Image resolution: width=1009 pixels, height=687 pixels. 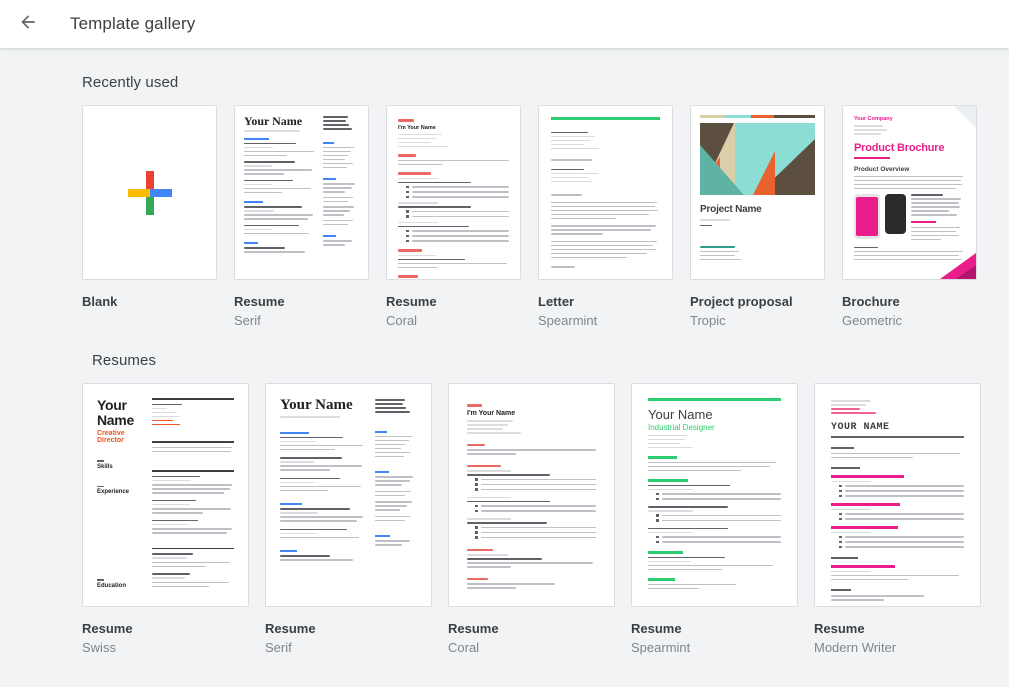 I want to click on thumb-title-text: Product Brochure, so click(x=899, y=147).